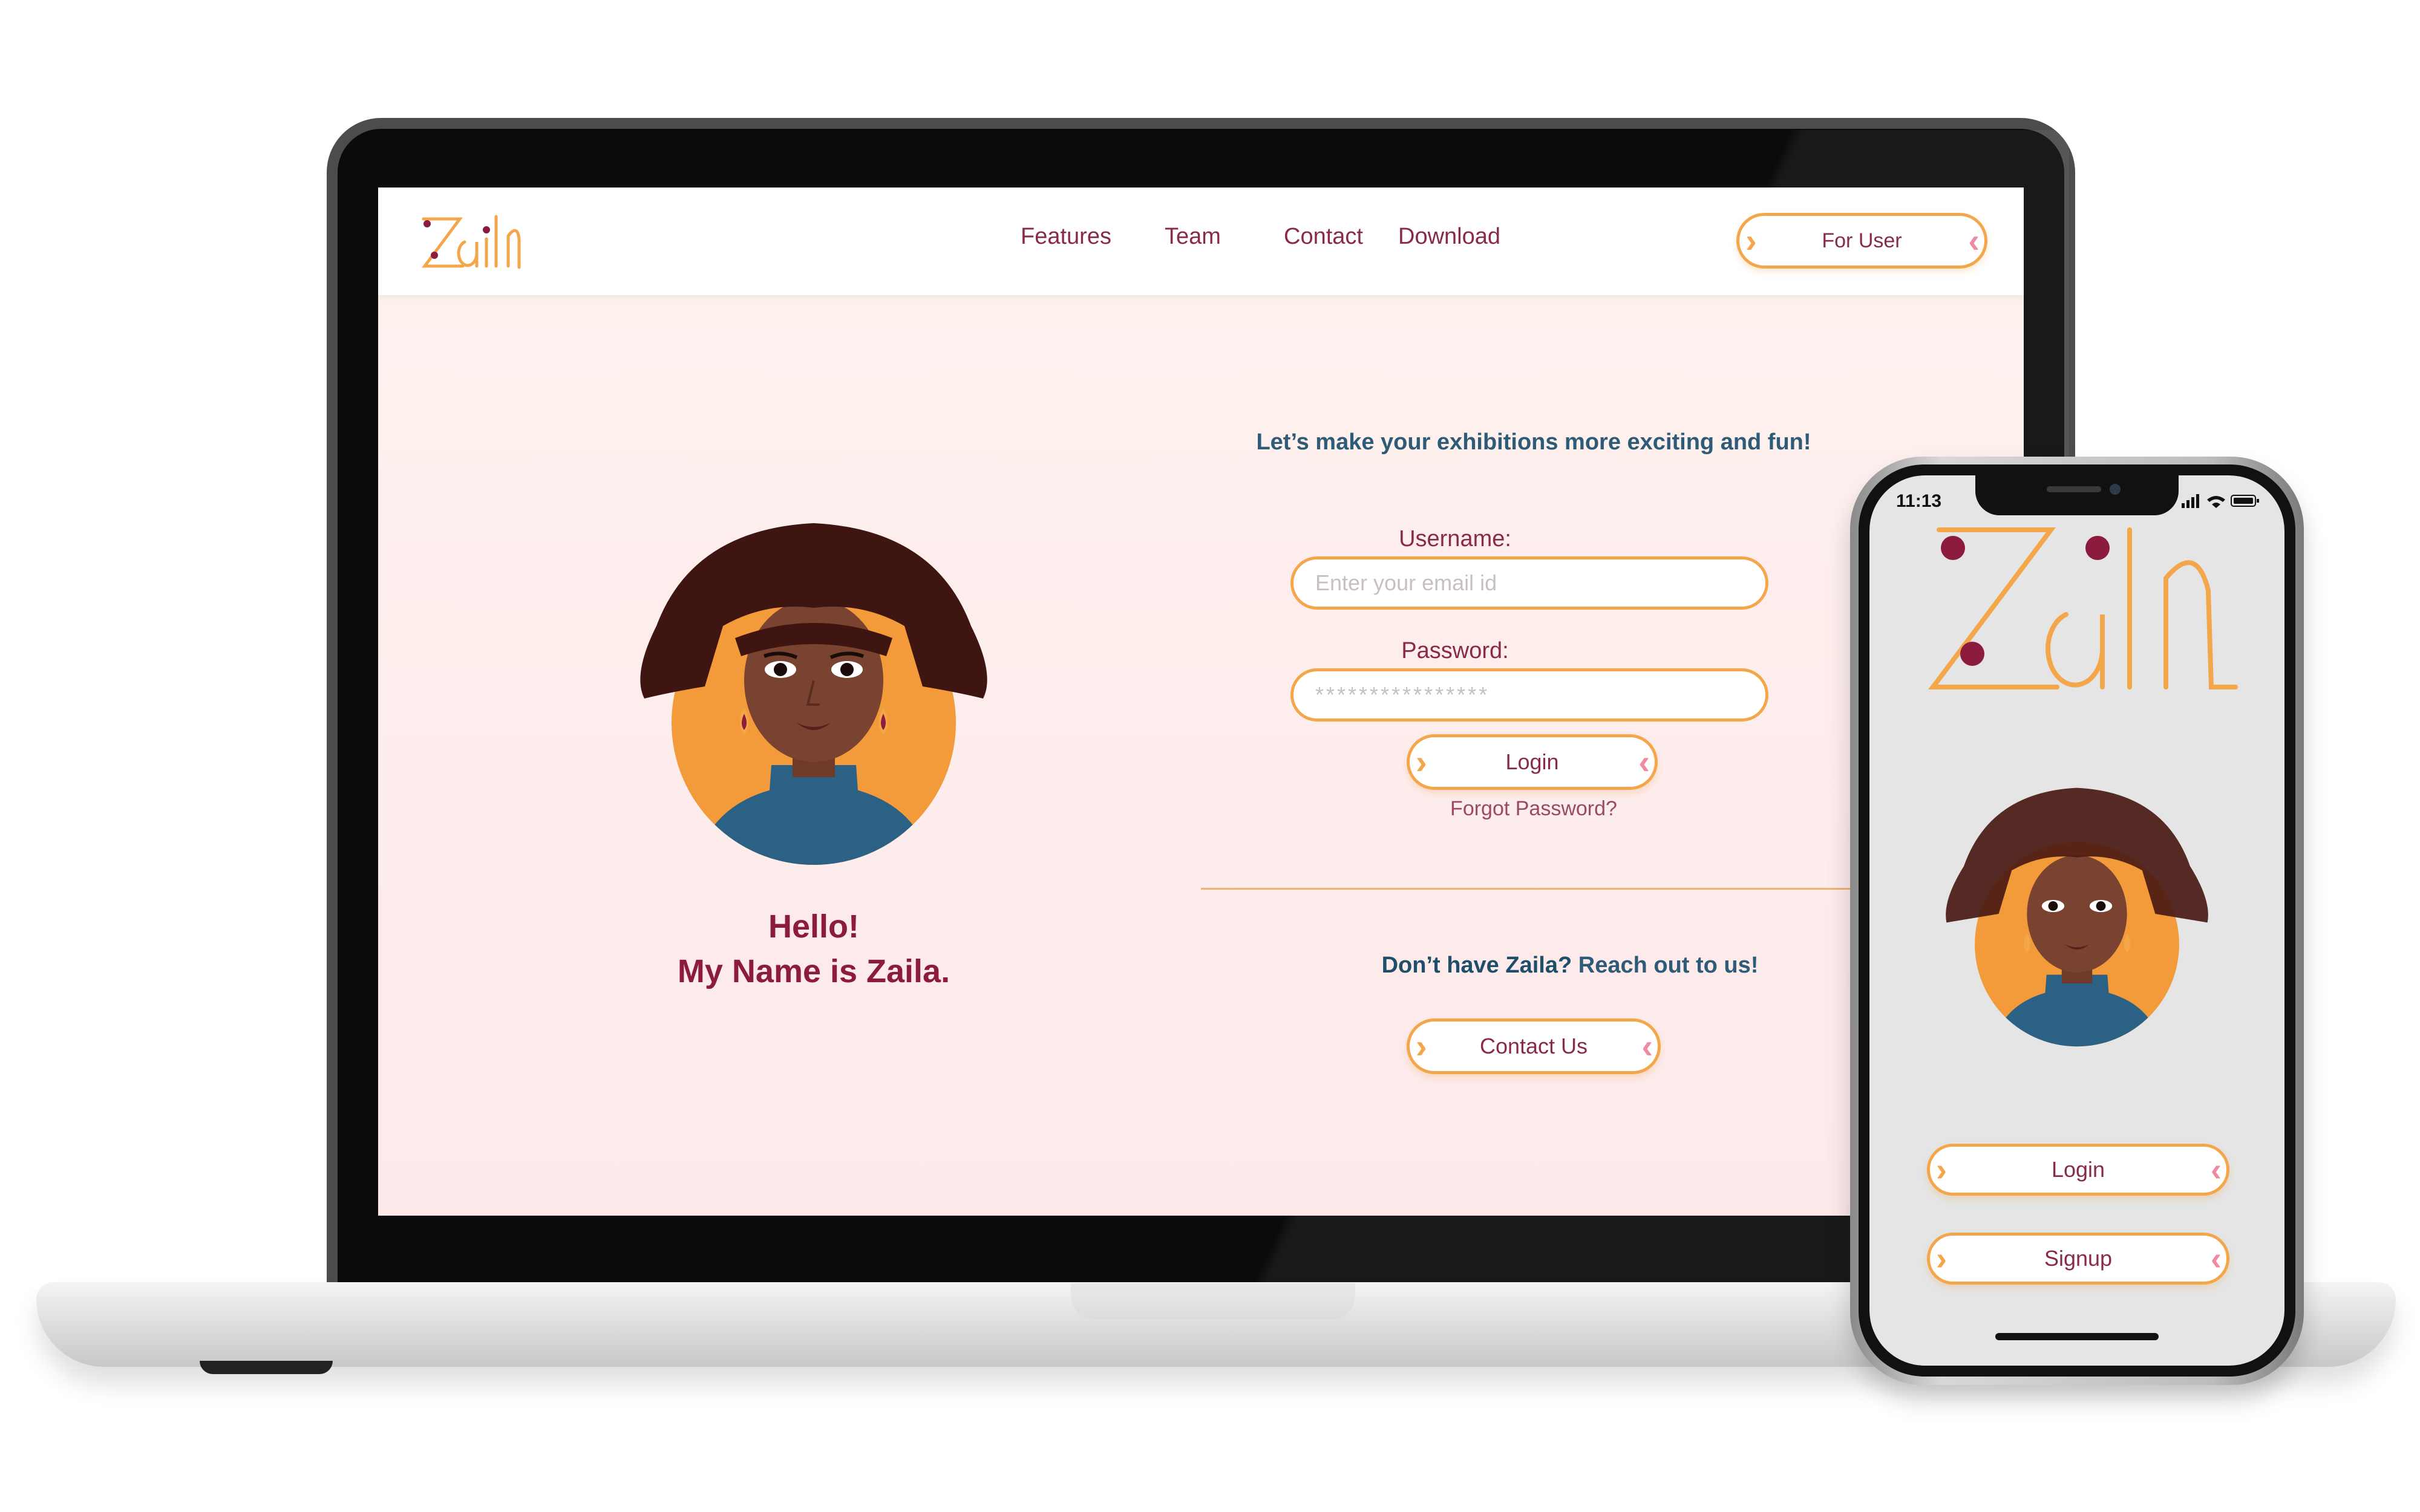 Image resolution: width=2420 pixels, height=1512 pixels. Describe the element at coordinates (1476, 966) in the screenshot. I see `contact-prompt-question: Don’t have Zaila?` at that location.